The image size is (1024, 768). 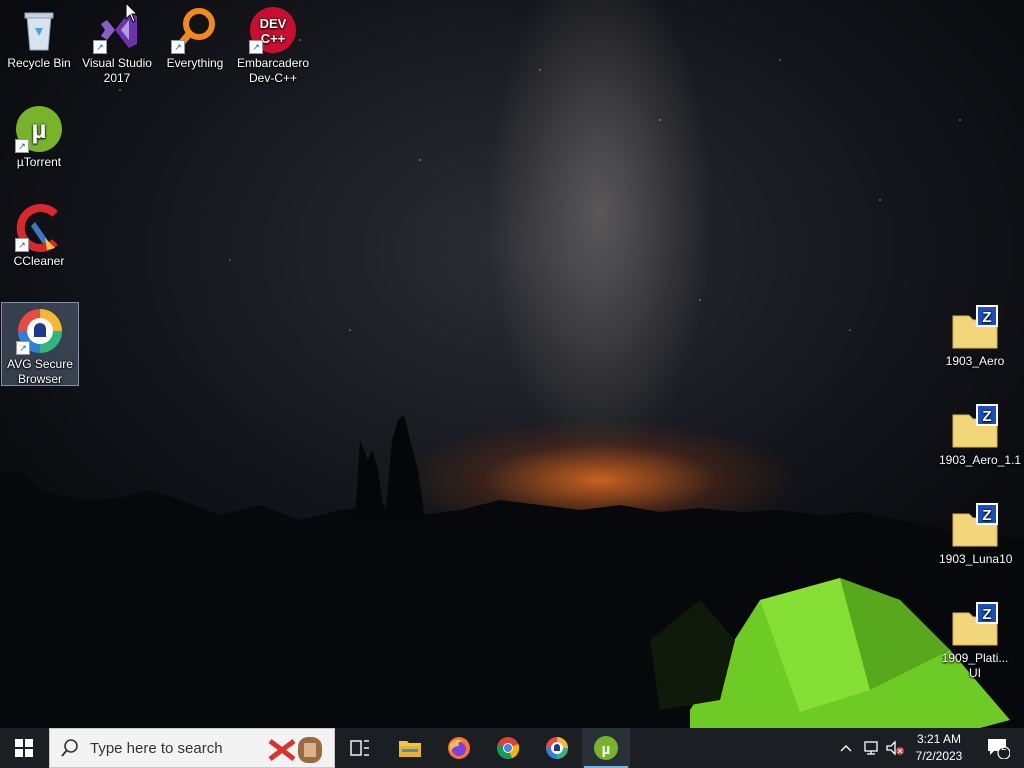 I want to click on chrome-icon, so click(x=508, y=748).